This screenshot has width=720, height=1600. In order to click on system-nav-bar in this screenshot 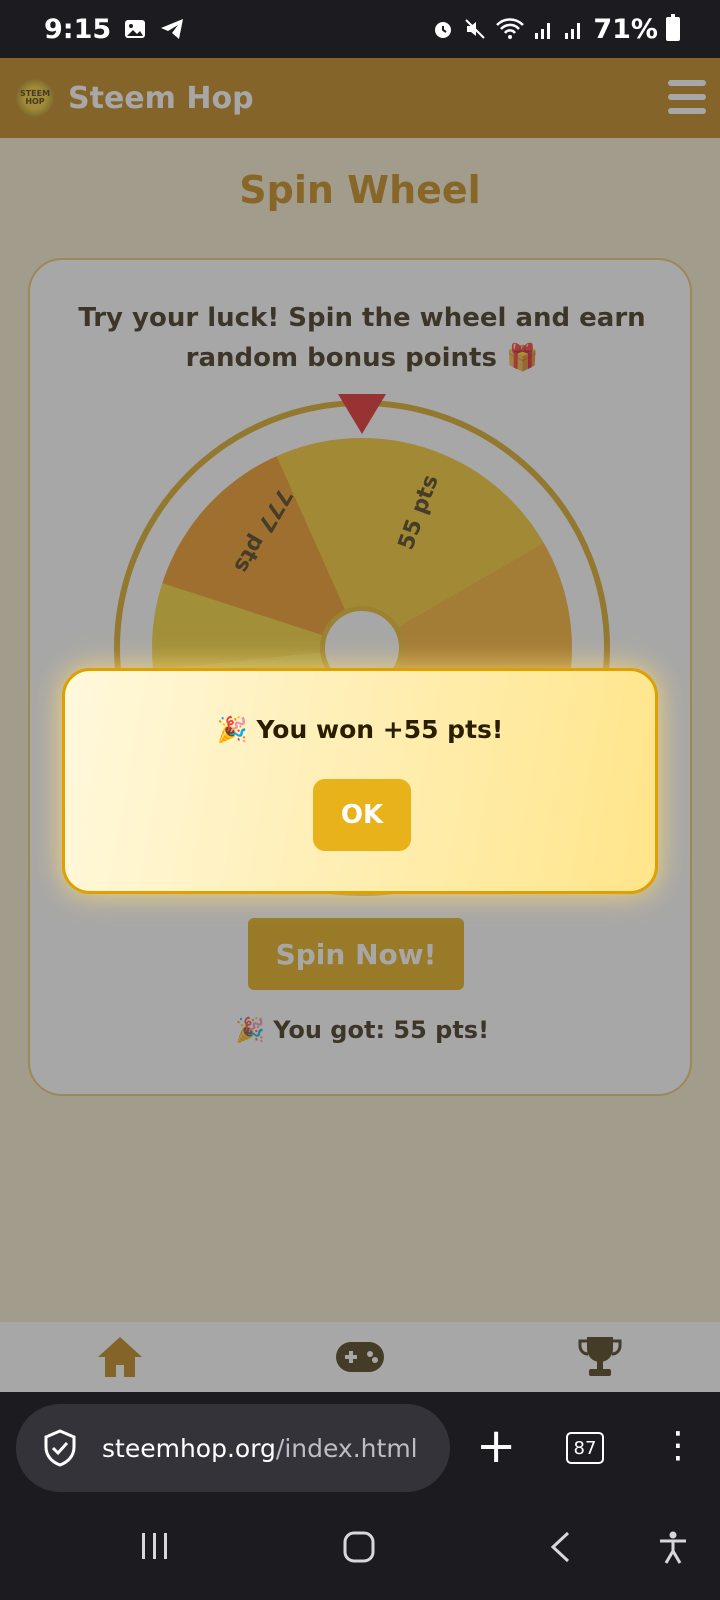, I will do `click(360, 1552)`.